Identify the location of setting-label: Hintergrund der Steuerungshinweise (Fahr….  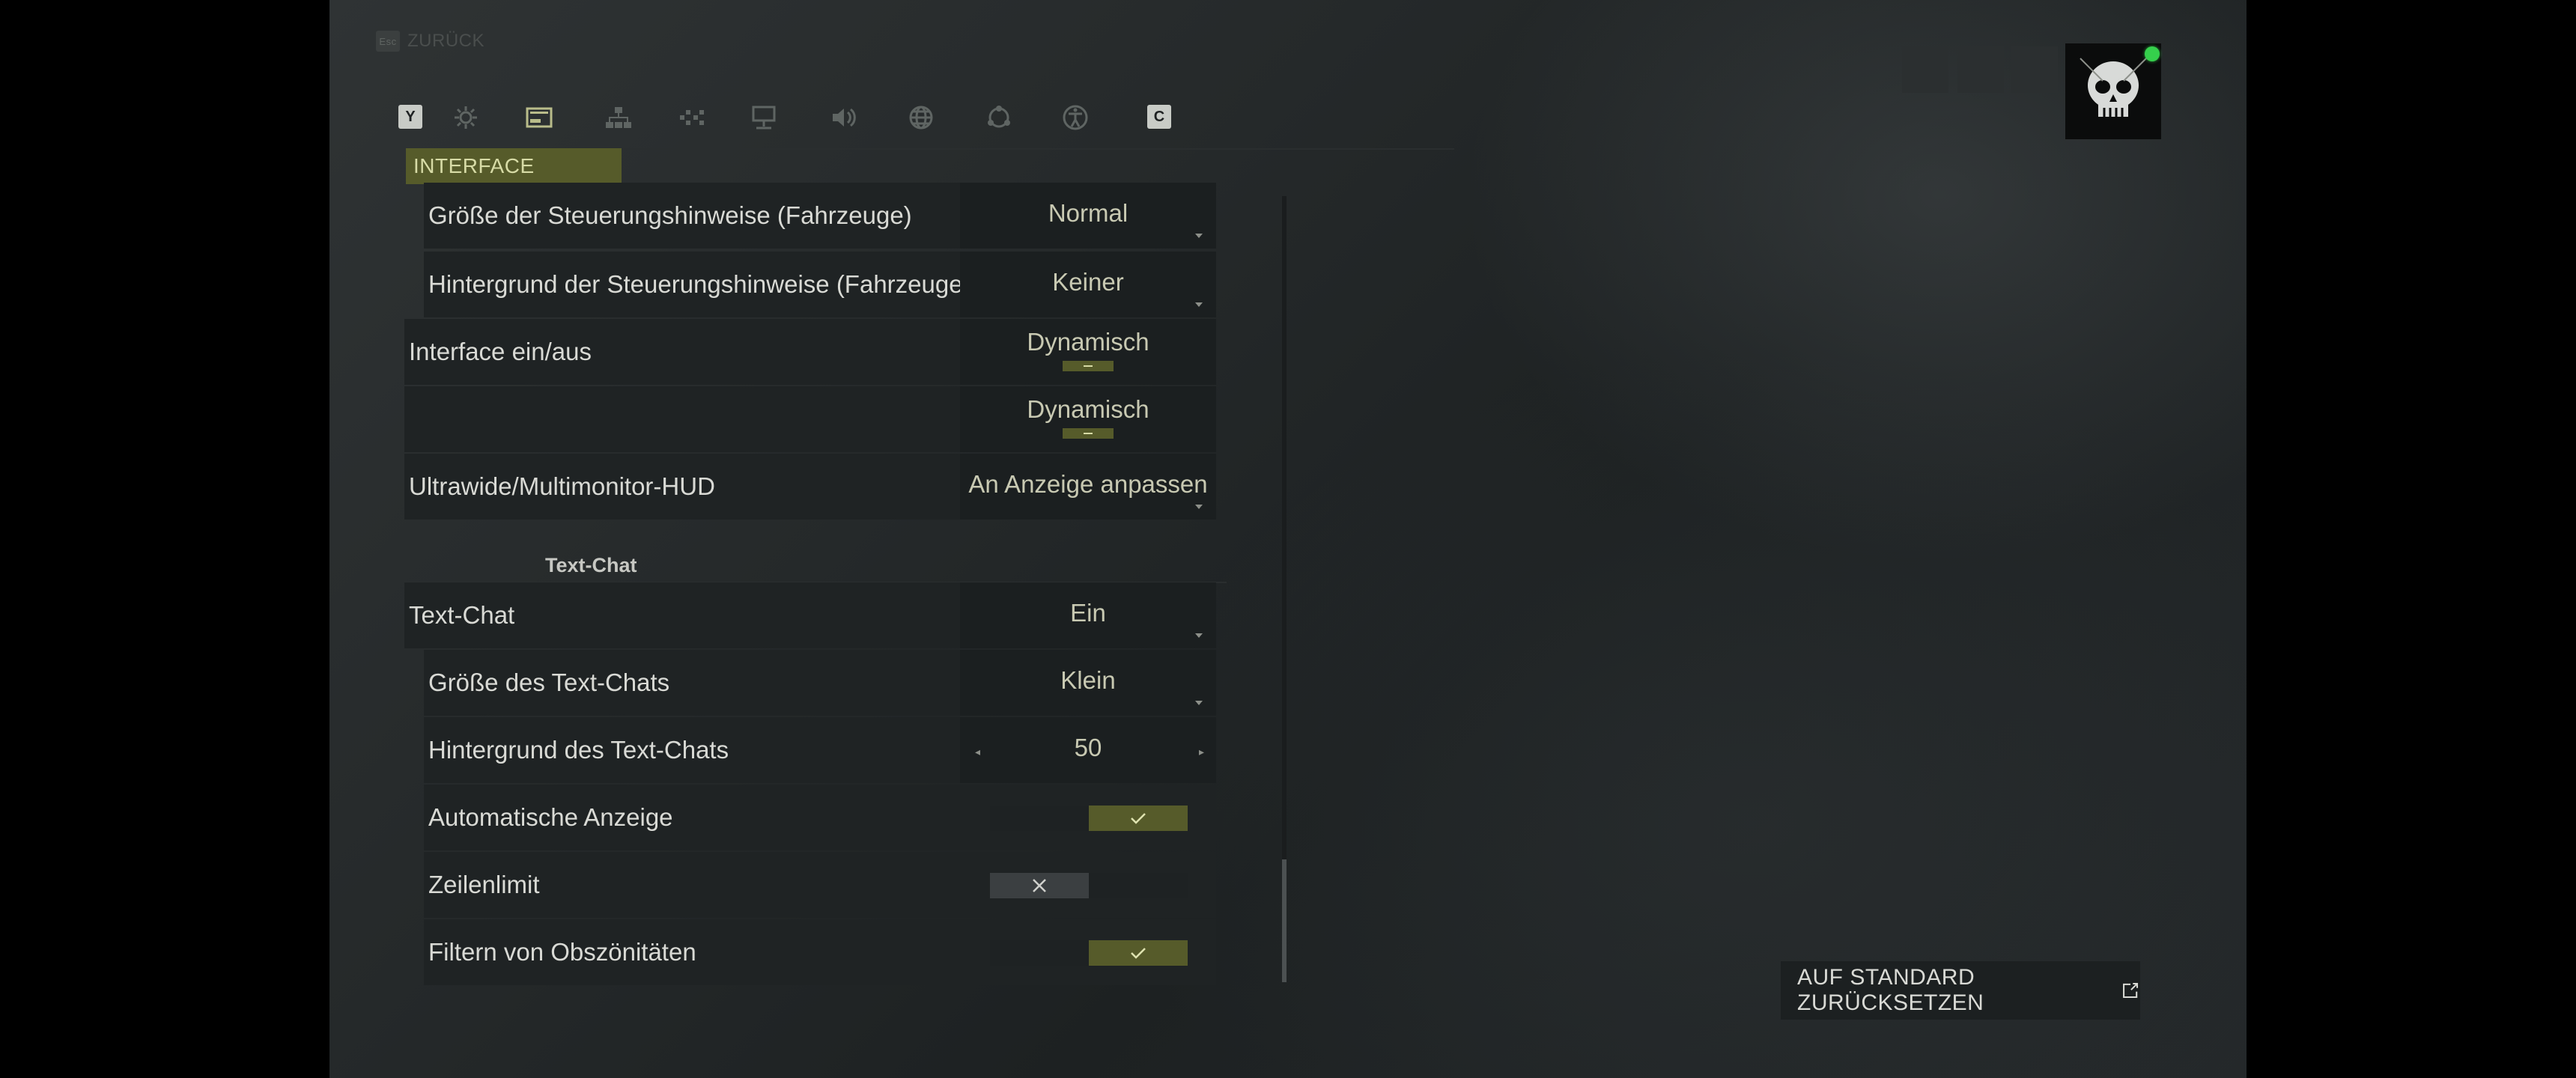
(699, 284).